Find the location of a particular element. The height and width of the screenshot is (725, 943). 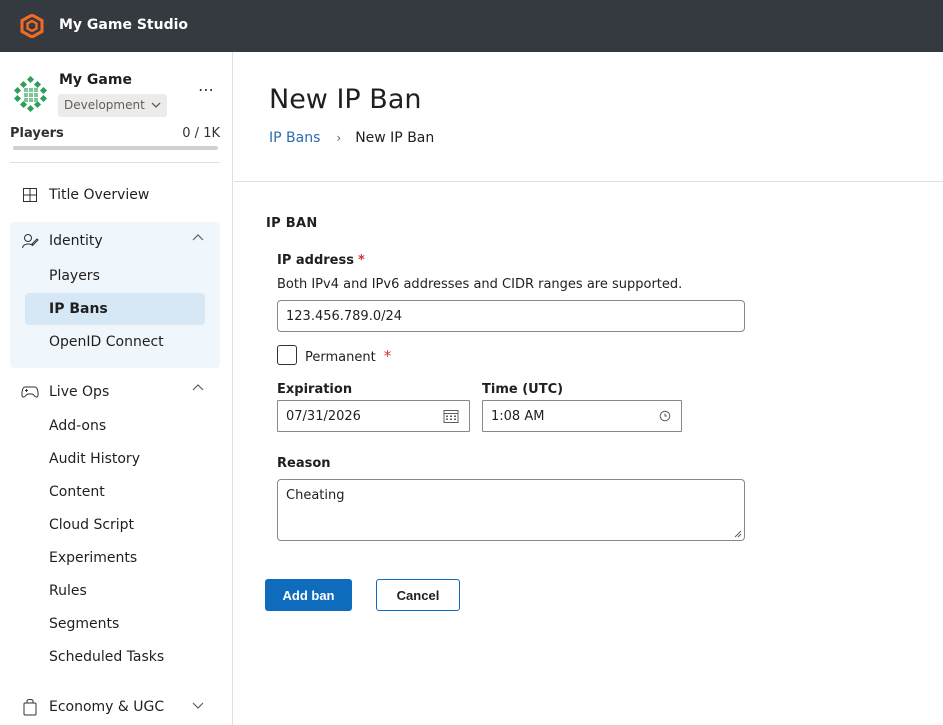

ip-address-label: IP address * is located at coordinates (321, 260).